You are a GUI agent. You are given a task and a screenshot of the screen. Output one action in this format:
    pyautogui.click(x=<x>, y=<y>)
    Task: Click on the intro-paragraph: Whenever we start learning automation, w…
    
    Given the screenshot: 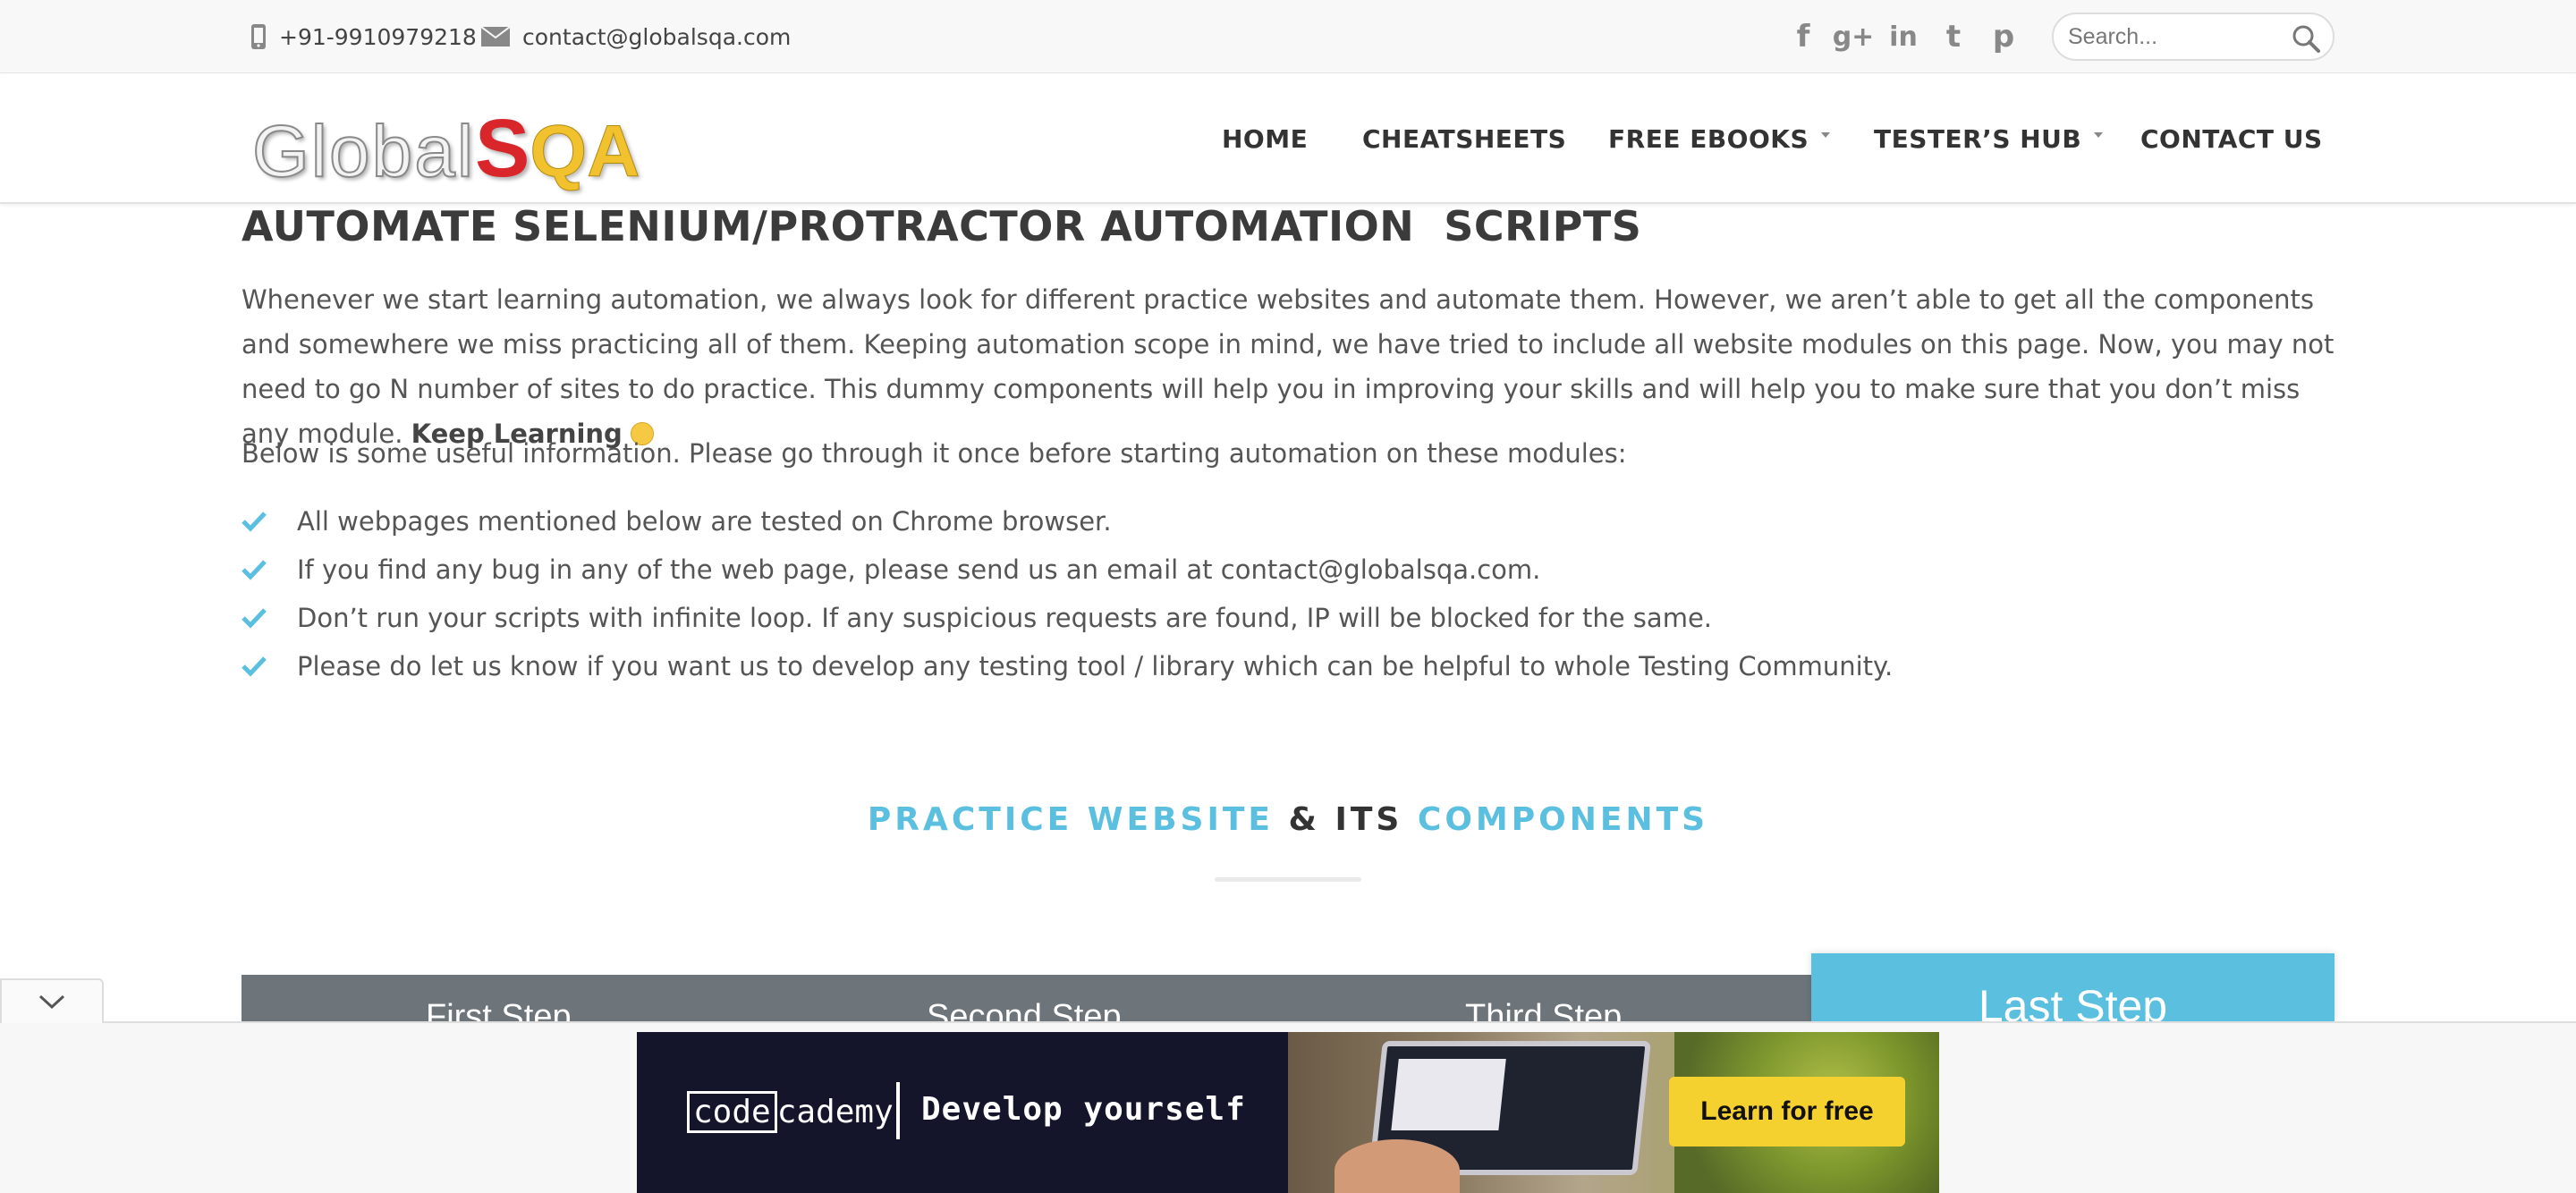 What is the action you would take?
    pyautogui.click(x=1288, y=366)
    